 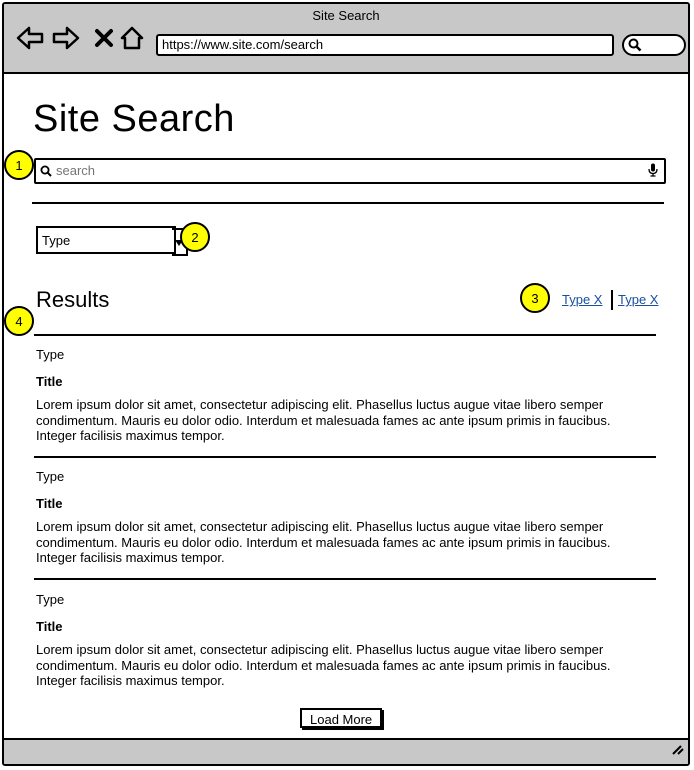 What do you see at coordinates (112, 241) in the screenshot?
I see `type-select: Type` at bounding box center [112, 241].